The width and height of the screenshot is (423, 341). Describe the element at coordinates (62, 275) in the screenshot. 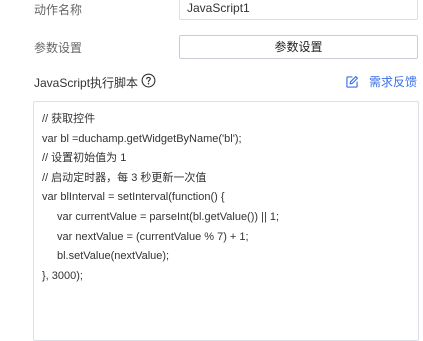

I see `code-line: }, 3000);` at that location.